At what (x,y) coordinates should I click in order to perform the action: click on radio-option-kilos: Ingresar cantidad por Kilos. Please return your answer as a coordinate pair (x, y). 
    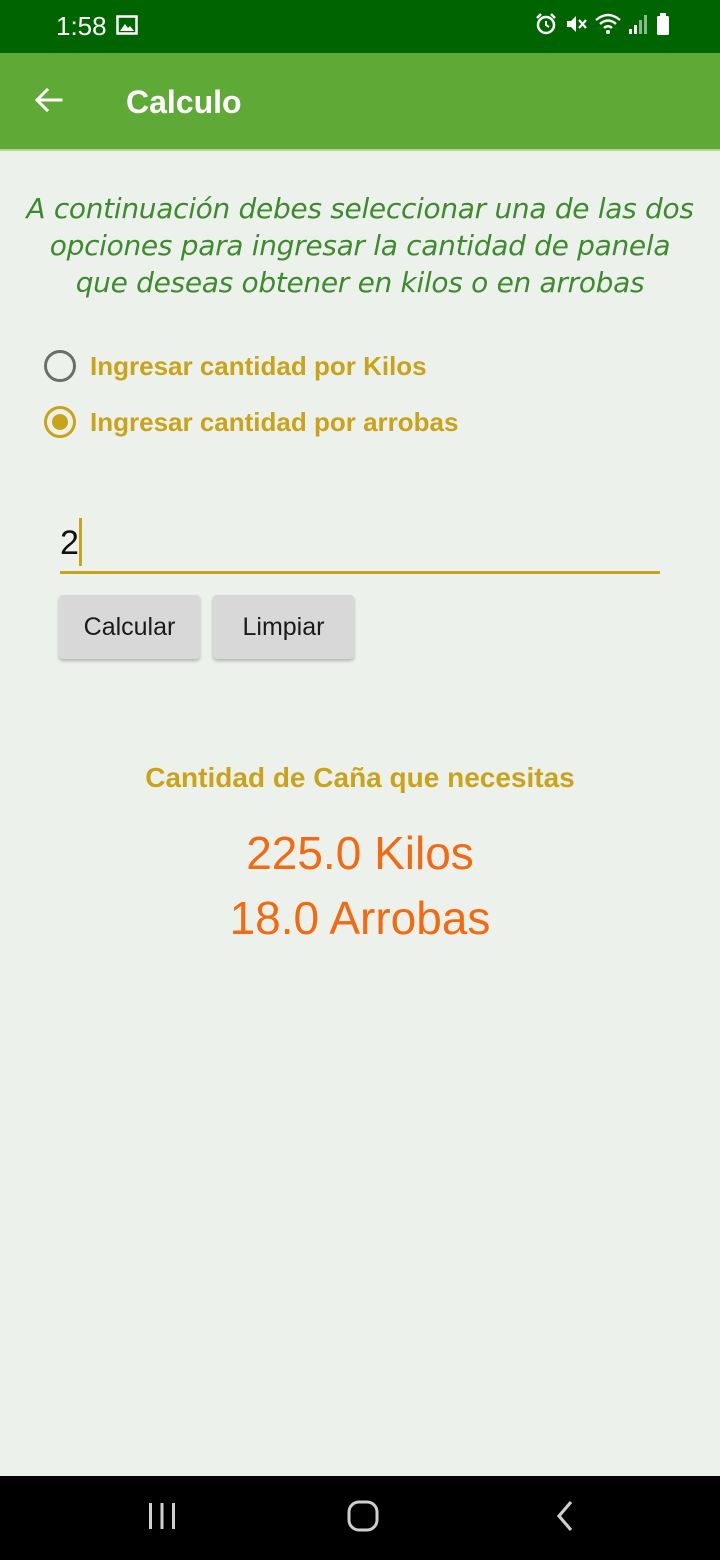
    Looking at the image, I should click on (235, 366).